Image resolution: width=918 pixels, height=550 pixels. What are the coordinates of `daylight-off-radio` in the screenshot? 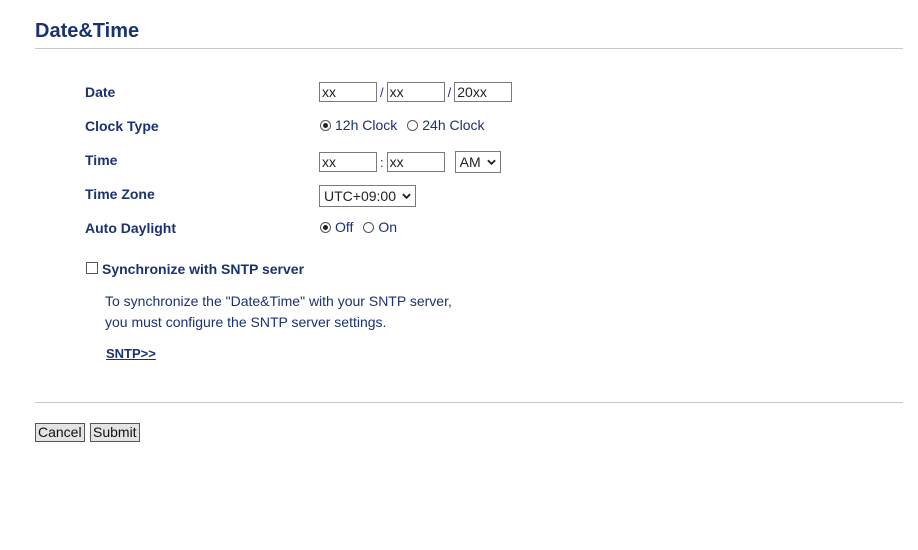 It's located at (325, 227).